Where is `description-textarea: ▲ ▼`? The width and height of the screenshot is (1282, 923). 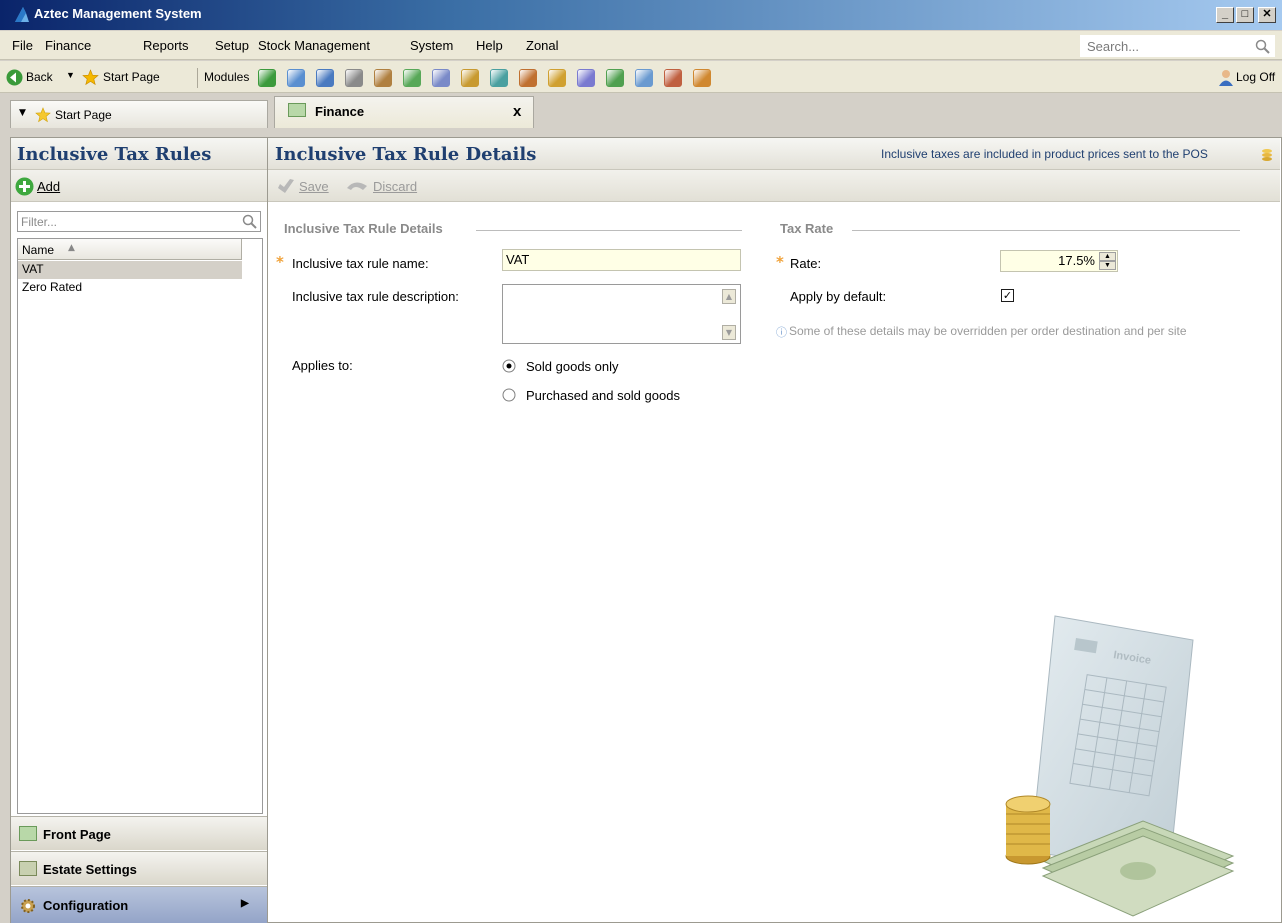 description-textarea: ▲ ▼ is located at coordinates (621, 314).